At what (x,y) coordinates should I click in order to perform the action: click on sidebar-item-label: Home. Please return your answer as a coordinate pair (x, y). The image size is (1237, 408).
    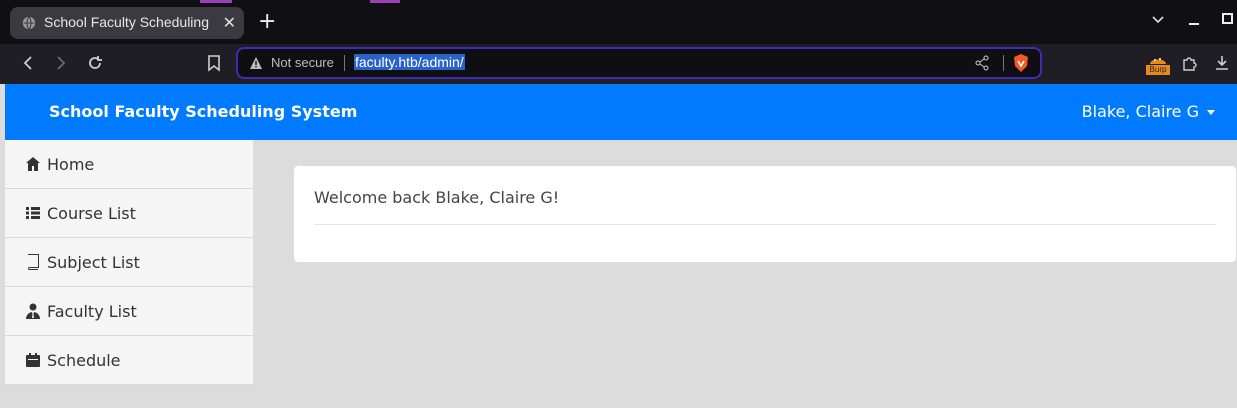
    Looking at the image, I should click on (71, 164).